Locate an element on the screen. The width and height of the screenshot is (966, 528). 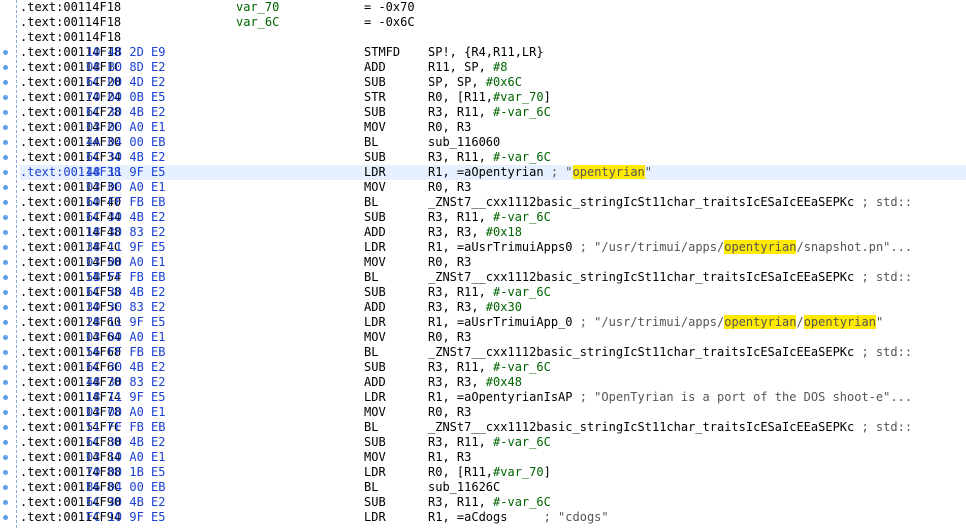
opcode-bytes: 6C D0 4D E2 is located at coordinates (125, 82).